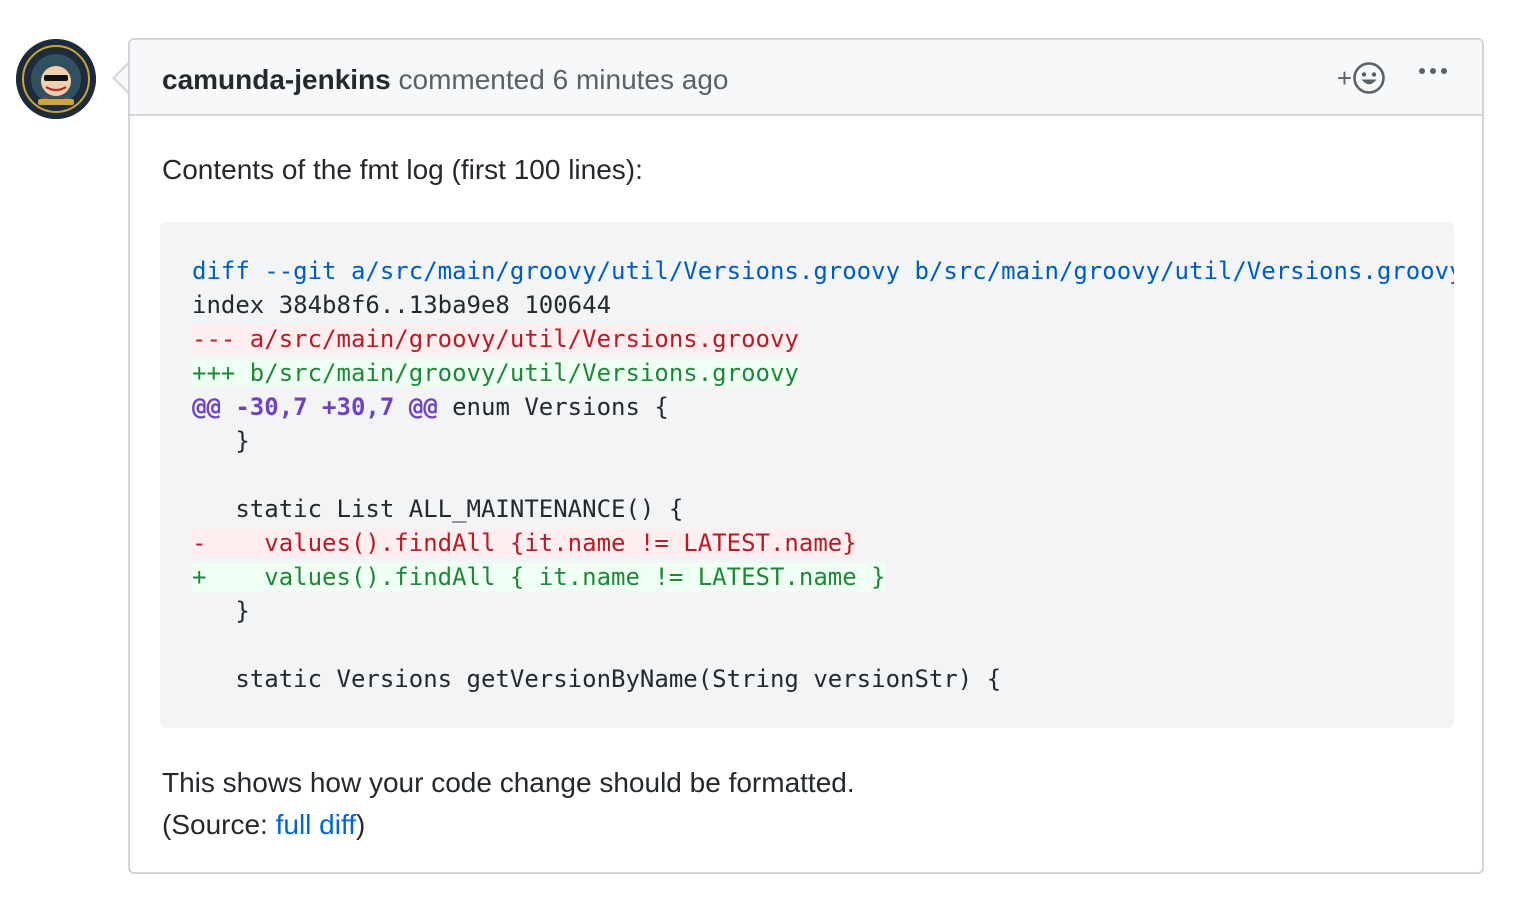 Image resolution: width=1516 pixels, height=900 pixels. I want to click on header-actions: +, so click(1392, 78).